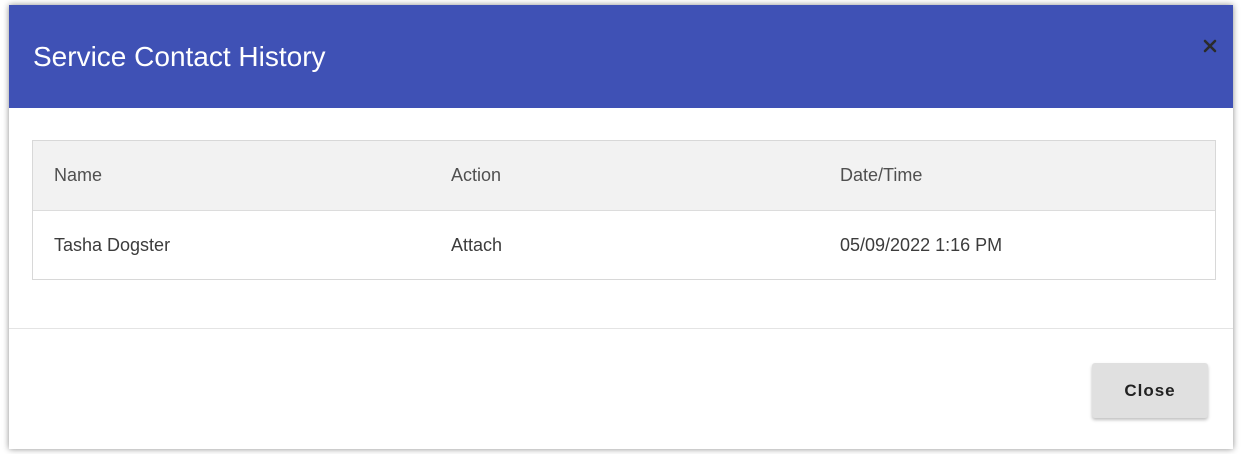 The height and width of the screenshot is (454, 1241). What do you see at coordinates (624, 176) in the screenshot?
I see `table-header-row: Name Action Date/Time` at bounding box center [624, 176].